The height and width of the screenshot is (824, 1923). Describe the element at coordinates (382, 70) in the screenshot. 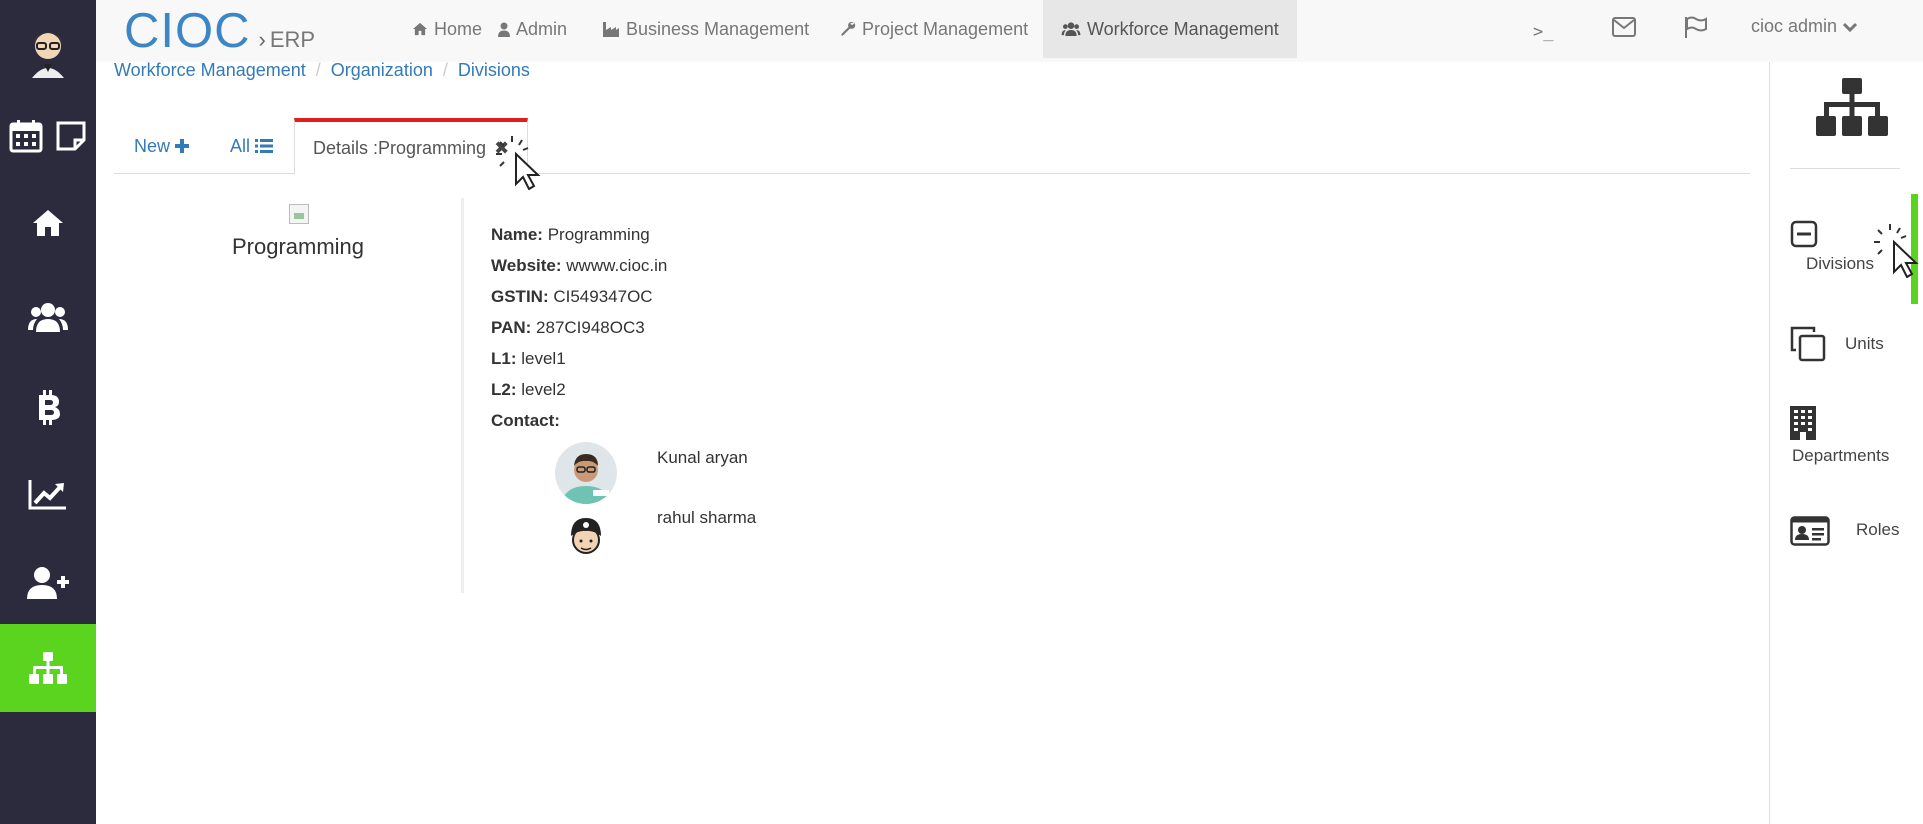

I see `breadcrumb-organization: Organization` at that location.